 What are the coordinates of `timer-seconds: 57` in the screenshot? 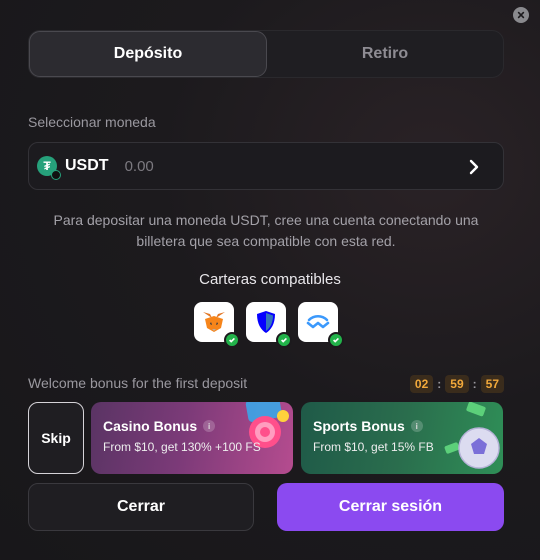 It's located at (492, 384).